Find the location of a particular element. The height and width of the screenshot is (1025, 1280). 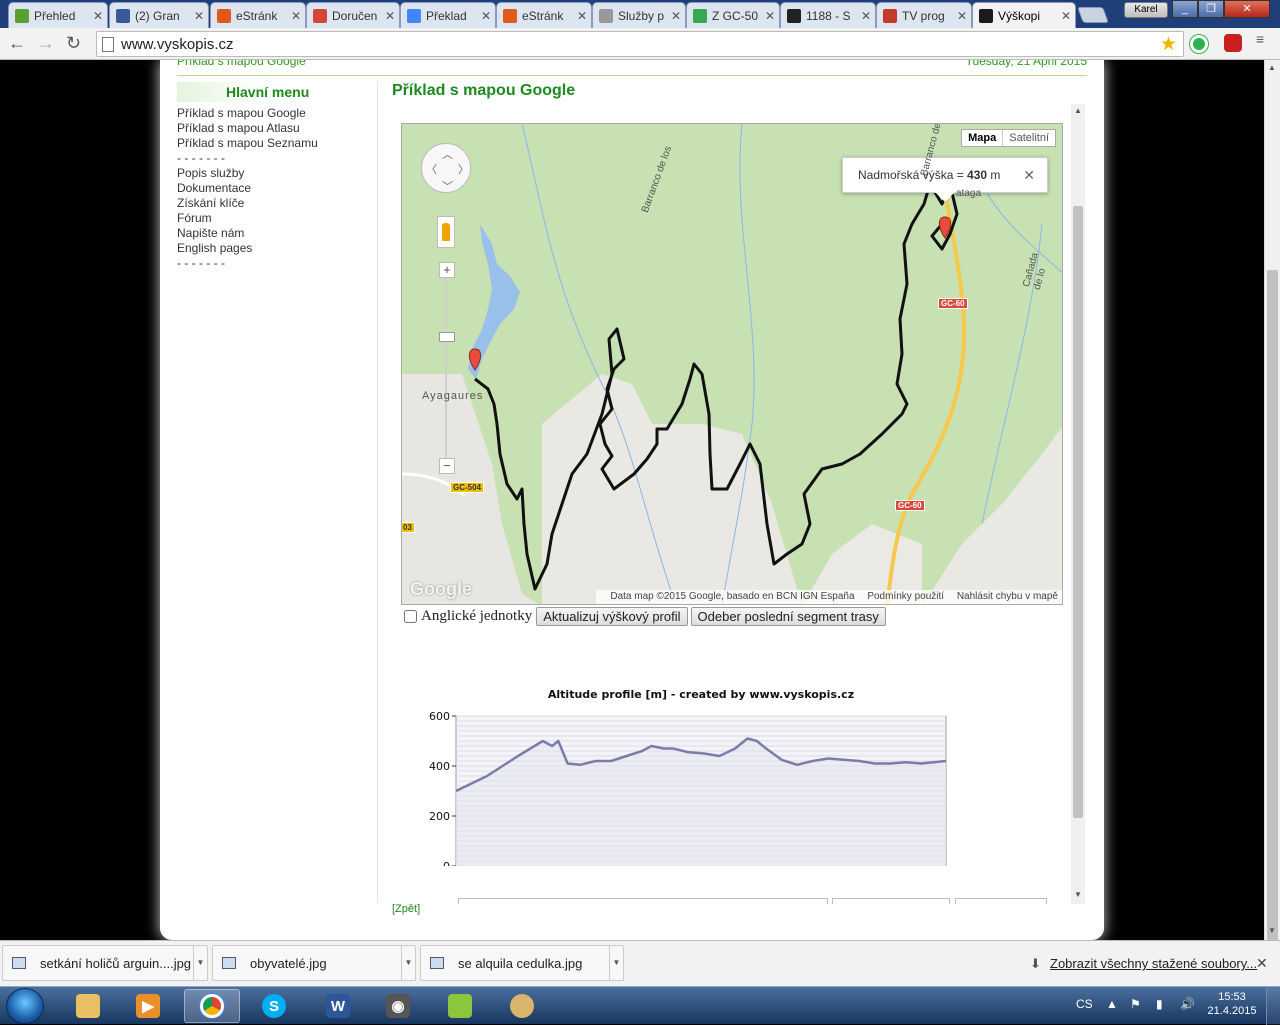

media-player-taskbar-button: ▶ is located at coordinates (148, 1006).